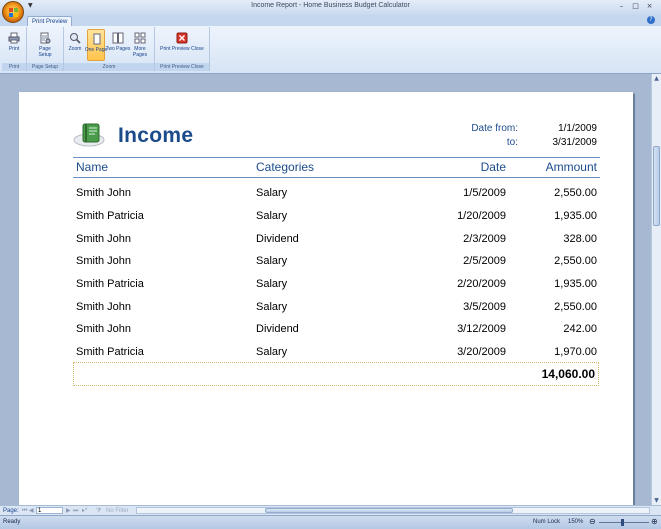 The width and height of the screenshot is (661, 529). I want to click on one-page-button: One Page, so click(96, 45).